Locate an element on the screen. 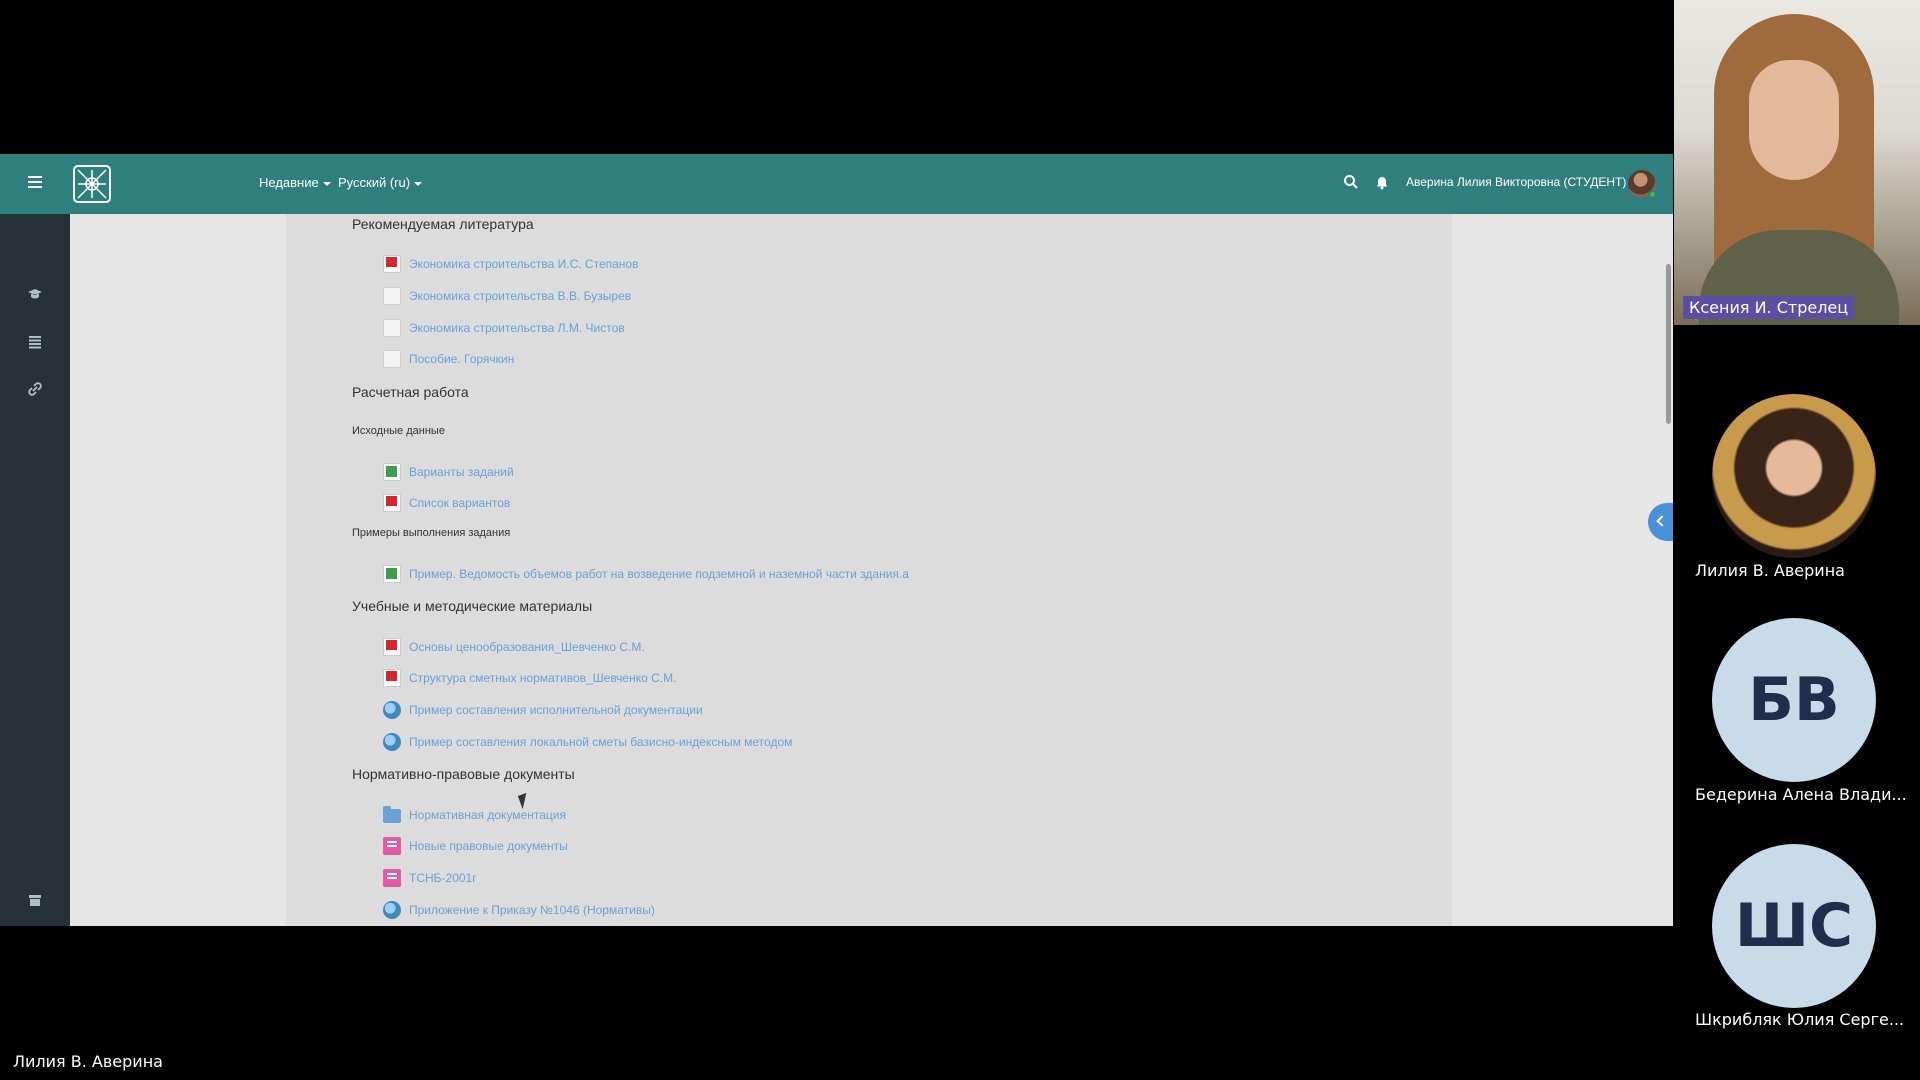  participant-avatar: ШС is located at coordinates (1794, 926).